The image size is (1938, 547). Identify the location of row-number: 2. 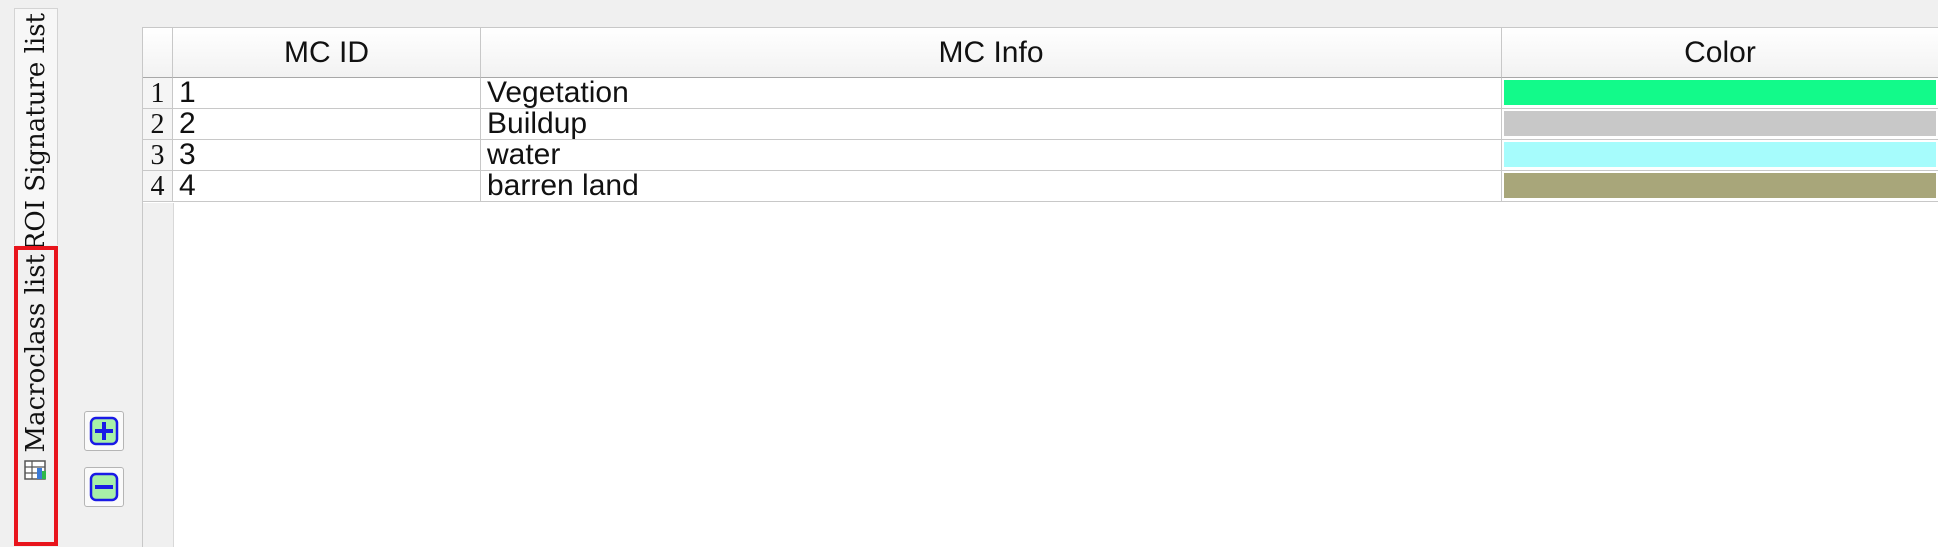
(158, 124).